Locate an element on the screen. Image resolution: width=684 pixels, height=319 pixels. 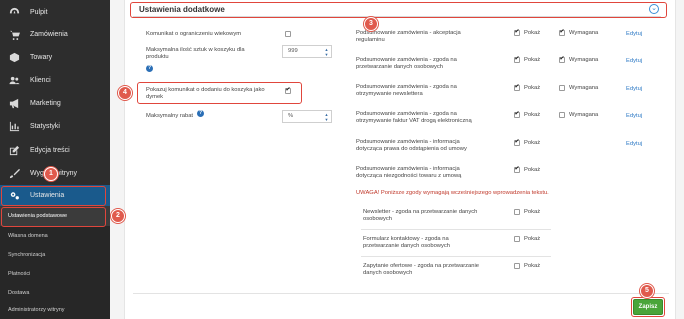
max-qty-value: 999 is located at coordinates (293, 51).